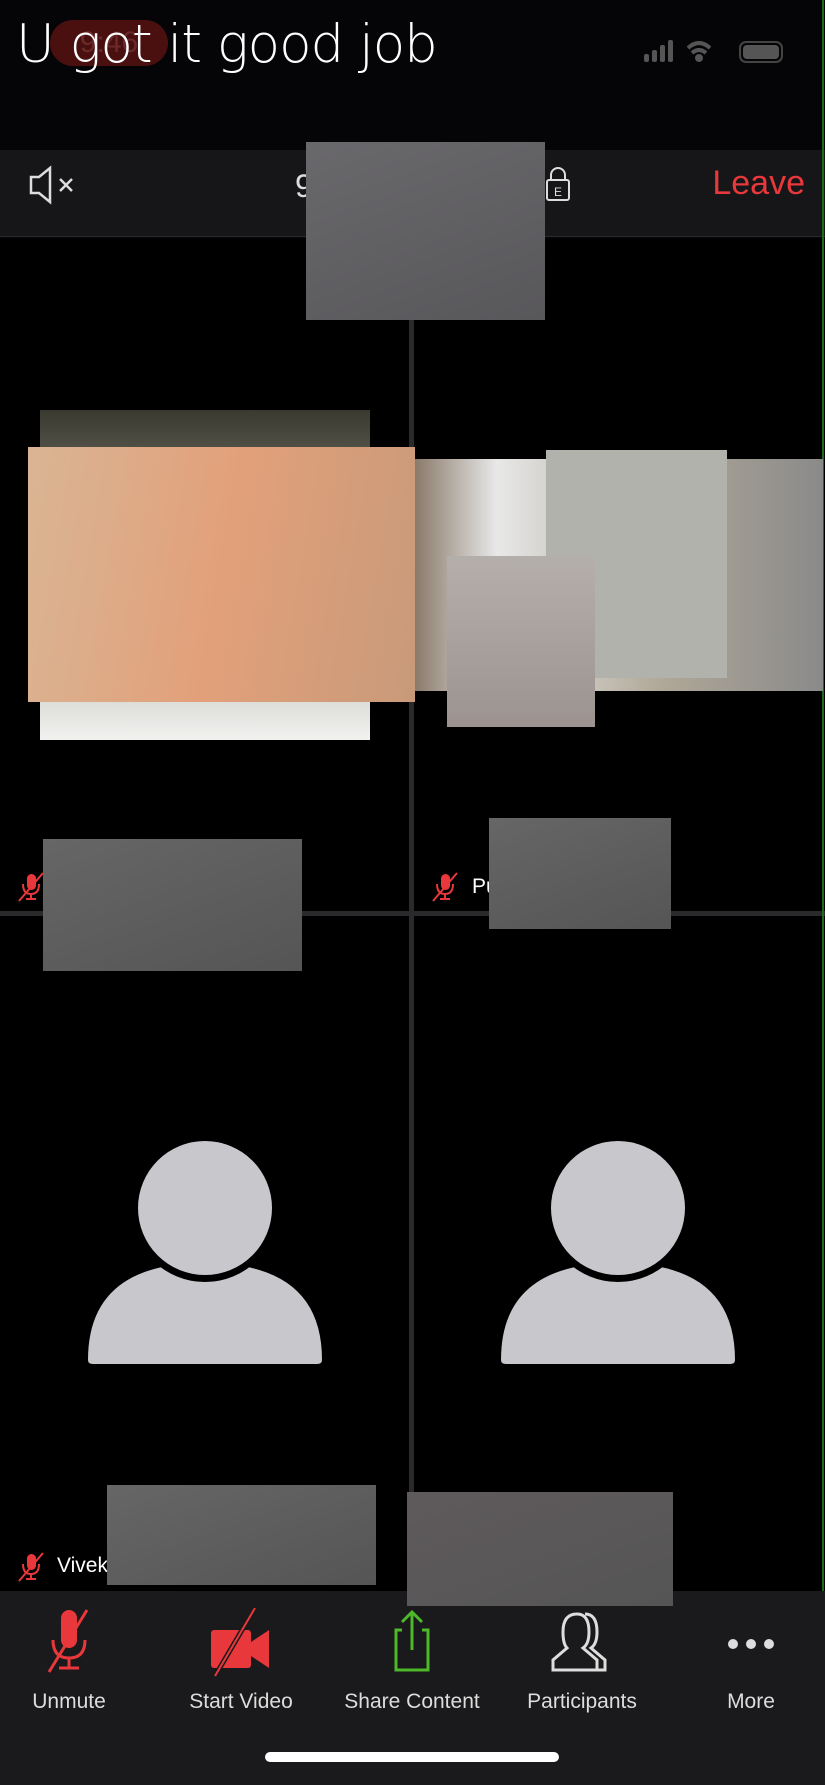 Image resolution: width=825 pixels, height=1785 pixels. What do you see at coordinates (713, 51) in the screenshot?
I see `status-icons` at bounding box center [713, 51].